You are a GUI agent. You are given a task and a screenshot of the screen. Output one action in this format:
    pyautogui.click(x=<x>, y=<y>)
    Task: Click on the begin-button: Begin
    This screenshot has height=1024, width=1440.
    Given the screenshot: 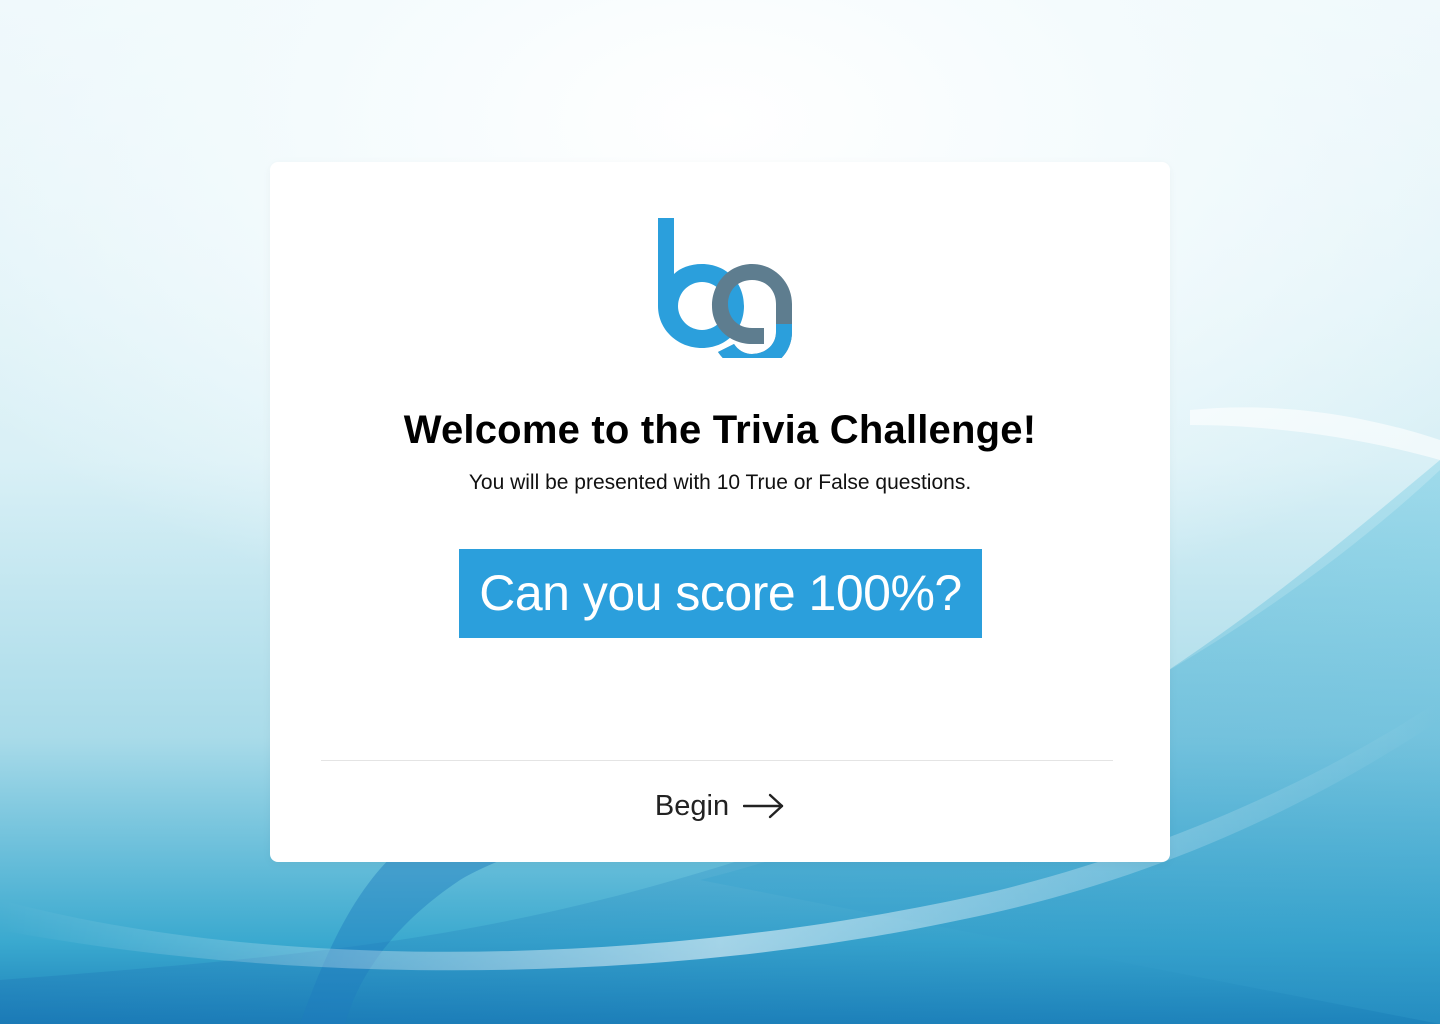 What is the action you would take?
    pyautogui.click(x=720, y=806)
    